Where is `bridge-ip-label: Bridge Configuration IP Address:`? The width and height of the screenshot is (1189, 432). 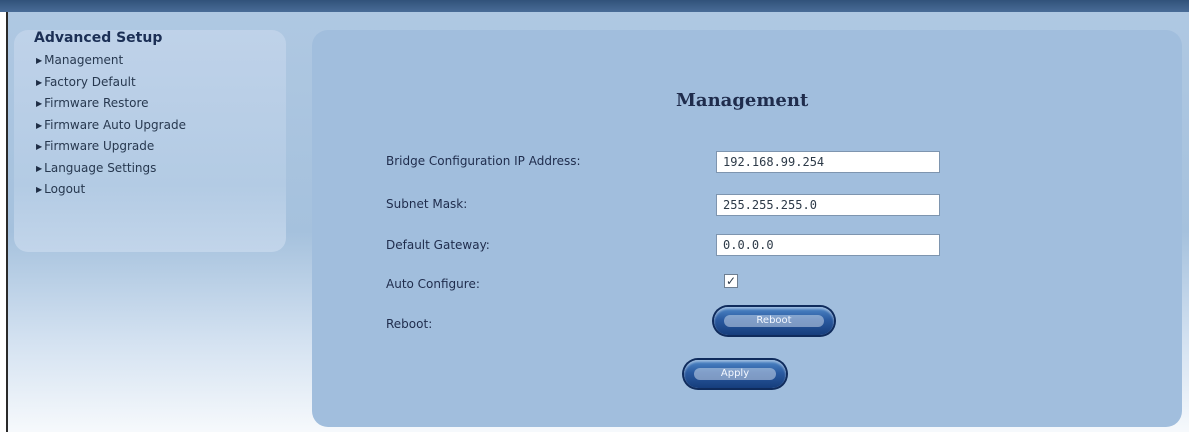 bridge-ip-label: Bridge Configuration IP Address: is located at coordinates (483, 161).